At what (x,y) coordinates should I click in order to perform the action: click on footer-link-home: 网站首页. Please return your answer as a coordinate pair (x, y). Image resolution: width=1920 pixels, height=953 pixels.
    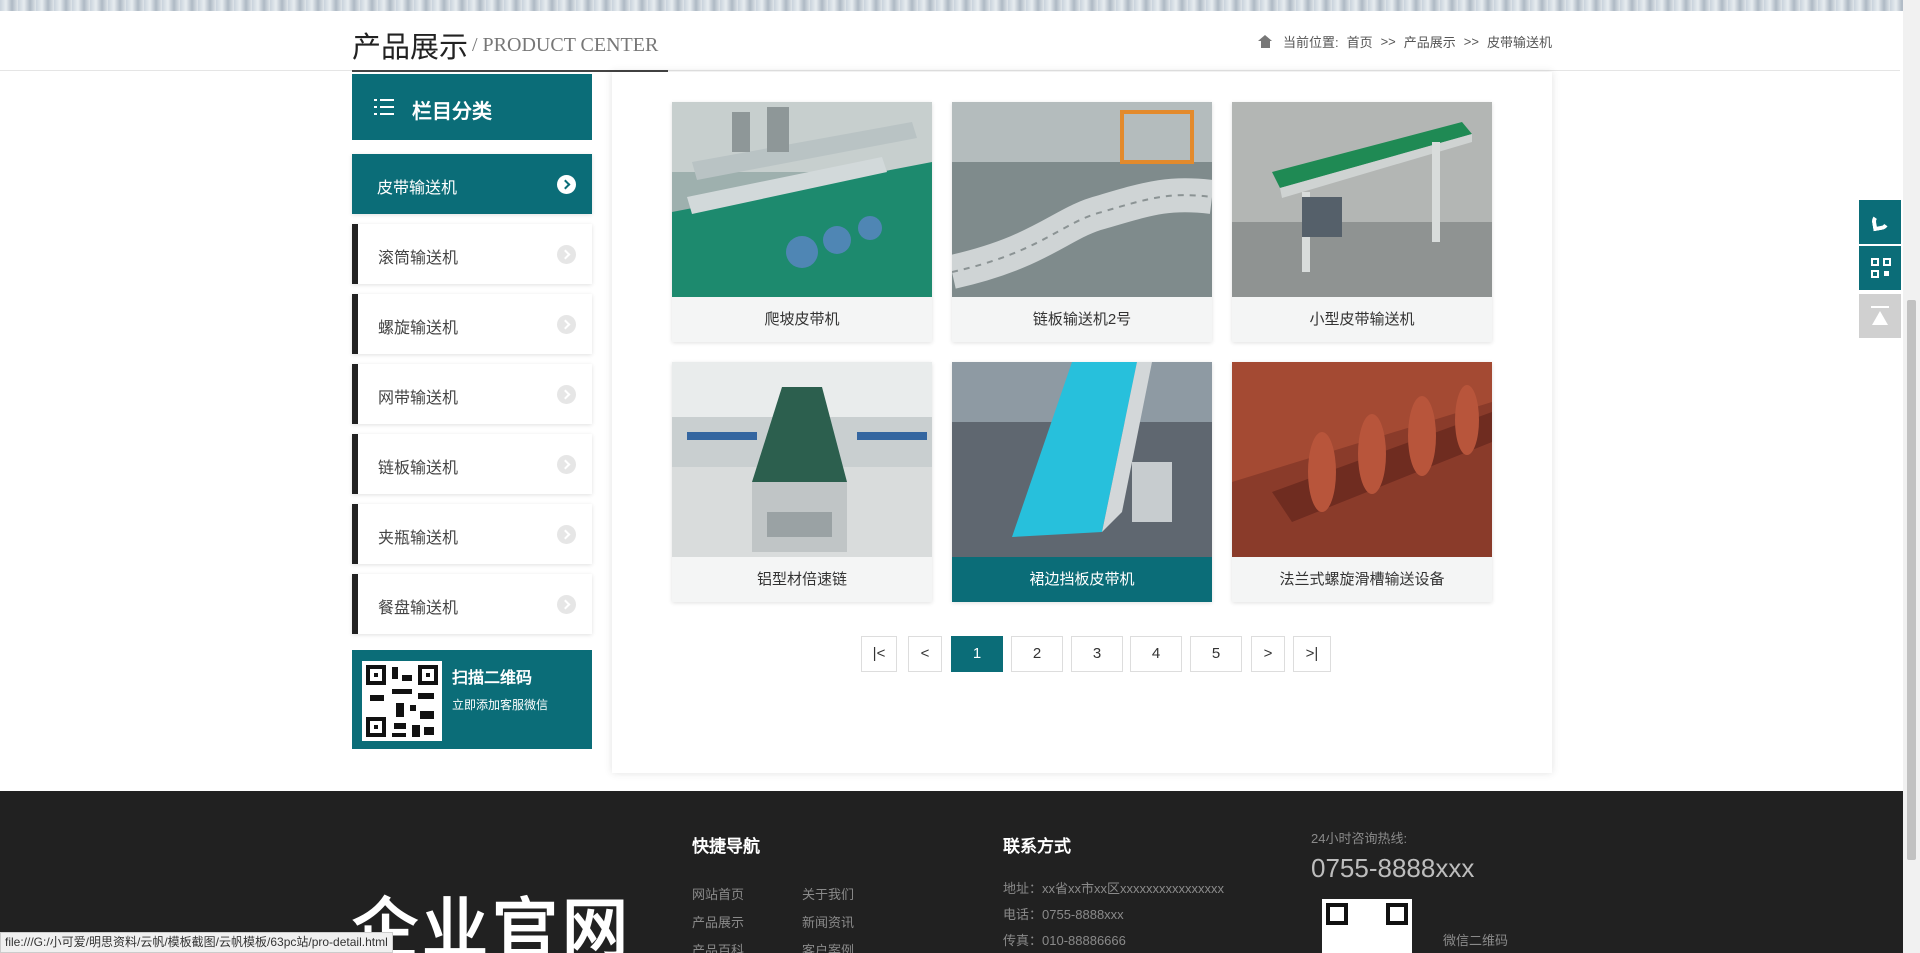
    Looking at the image, I should click on (718, 893).